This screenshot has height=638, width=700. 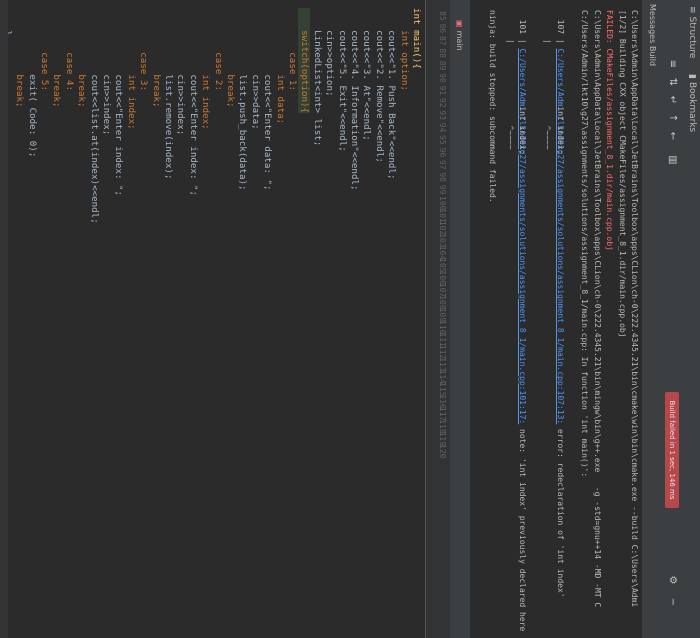 I want to click on line-number: 100, so click(x=442, y=203).